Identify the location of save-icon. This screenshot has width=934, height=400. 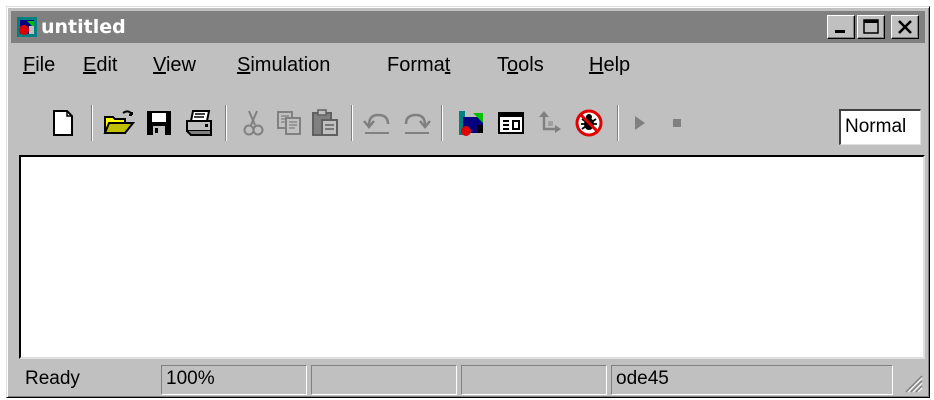
(159, 123).